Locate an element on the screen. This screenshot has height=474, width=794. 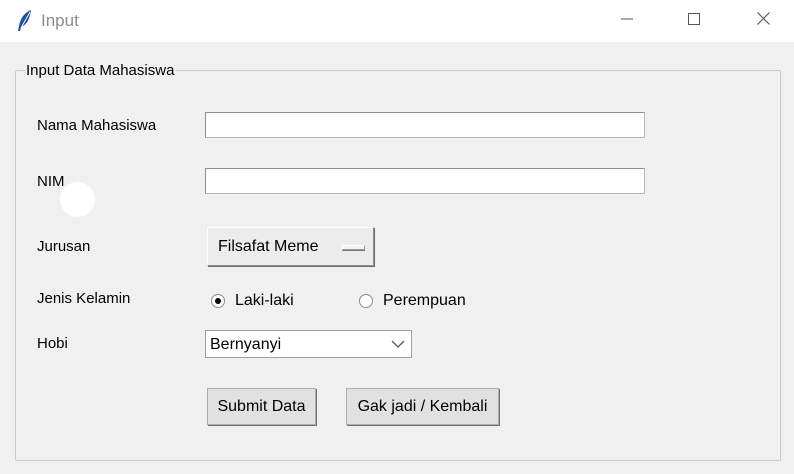
jurusan-optionmenu: Filsafat Meme is located at coordinates (290, 246).